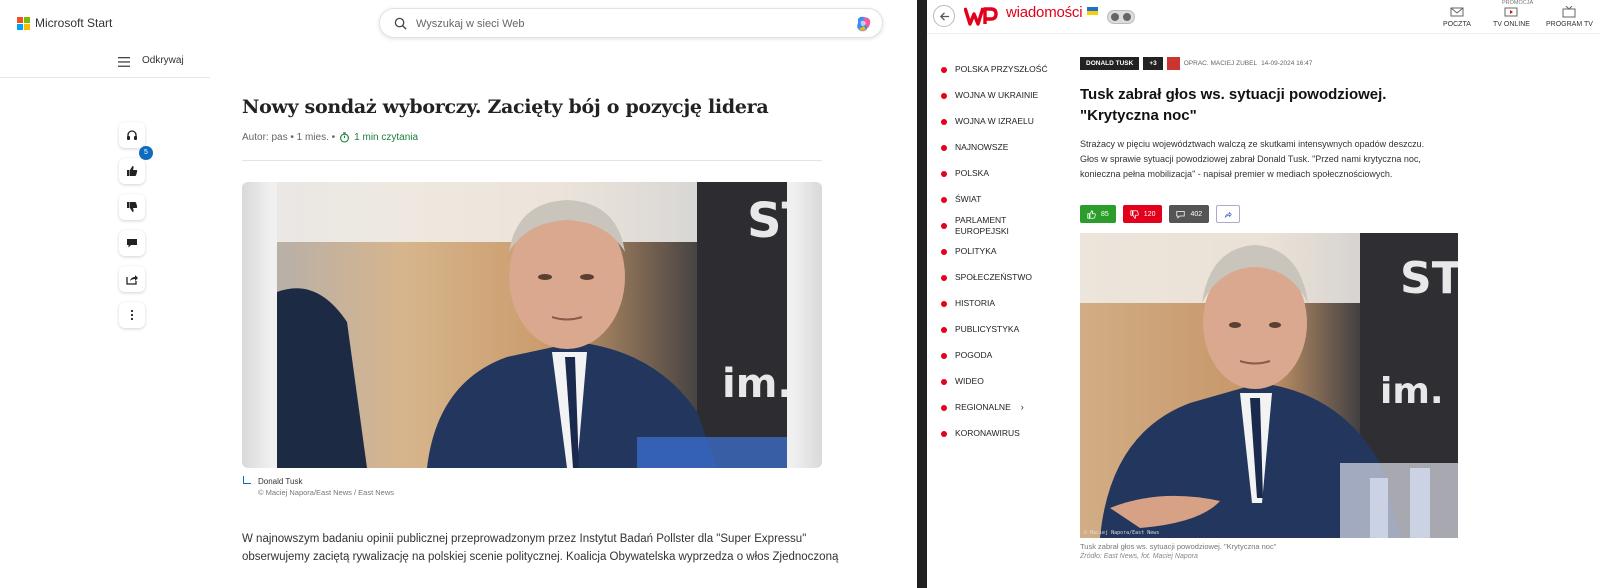  I want to click on copilot-icon, so click(864, 24).